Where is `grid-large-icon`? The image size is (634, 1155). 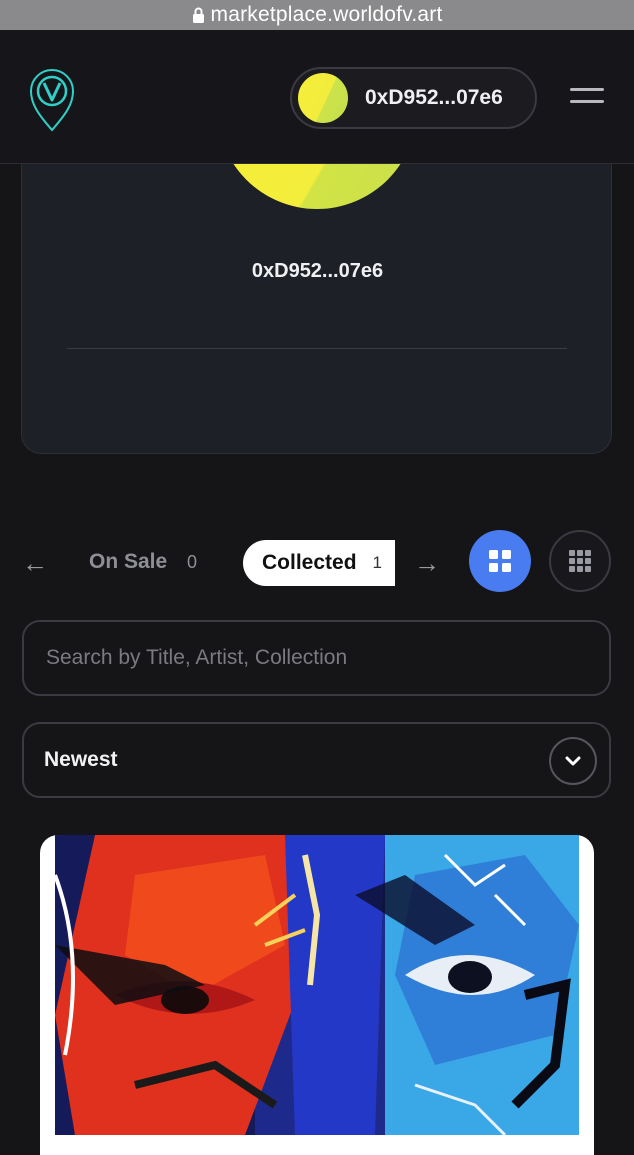
grid-large-icon is located at coordinates (500, 561).